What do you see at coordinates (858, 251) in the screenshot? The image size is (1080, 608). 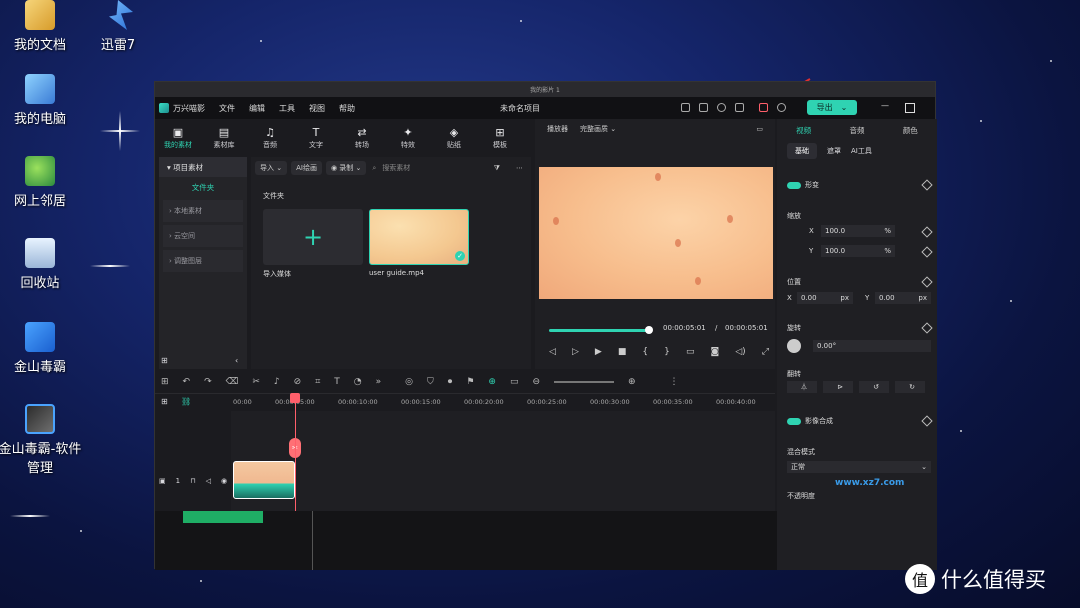 I see `scale-y-field: 100.0%` at bounding box center [858, 251].